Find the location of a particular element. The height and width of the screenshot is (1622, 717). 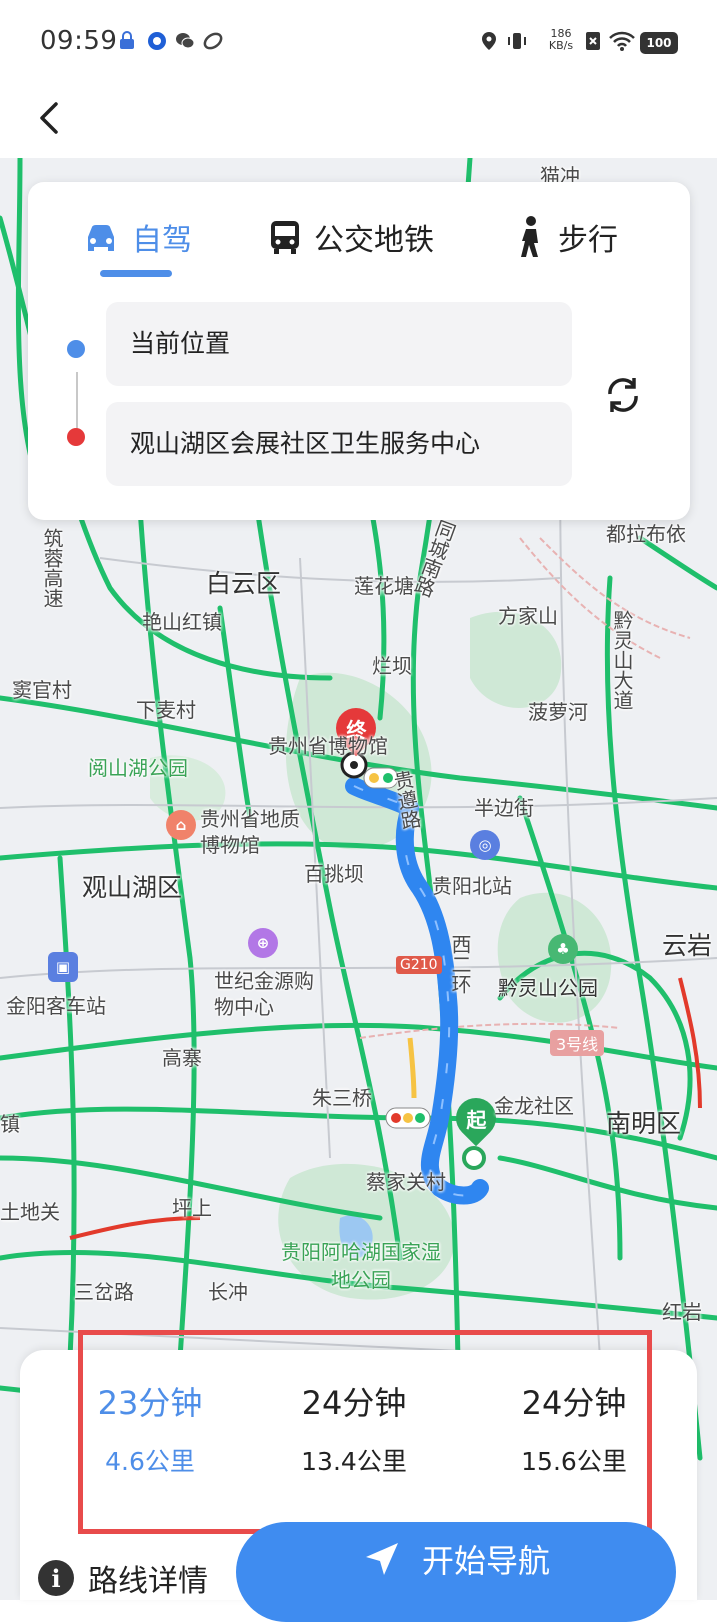

route-options-highlight-box is located at coordinates (365, 1432).